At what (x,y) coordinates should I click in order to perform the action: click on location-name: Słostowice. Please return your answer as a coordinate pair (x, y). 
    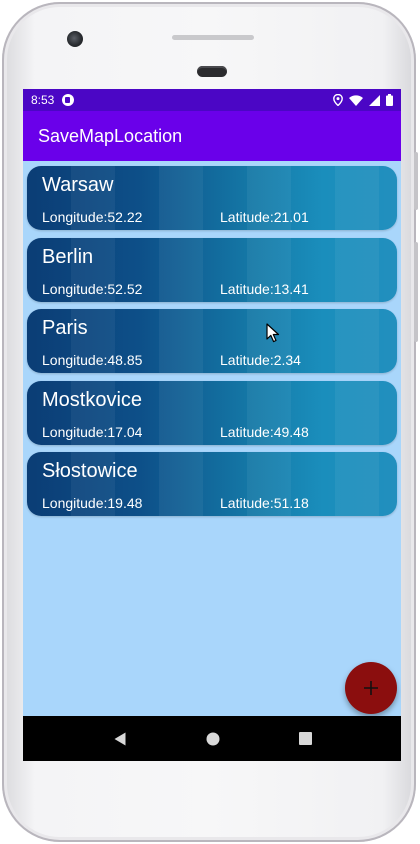
    Looking at the image, I should click on (90, 471).